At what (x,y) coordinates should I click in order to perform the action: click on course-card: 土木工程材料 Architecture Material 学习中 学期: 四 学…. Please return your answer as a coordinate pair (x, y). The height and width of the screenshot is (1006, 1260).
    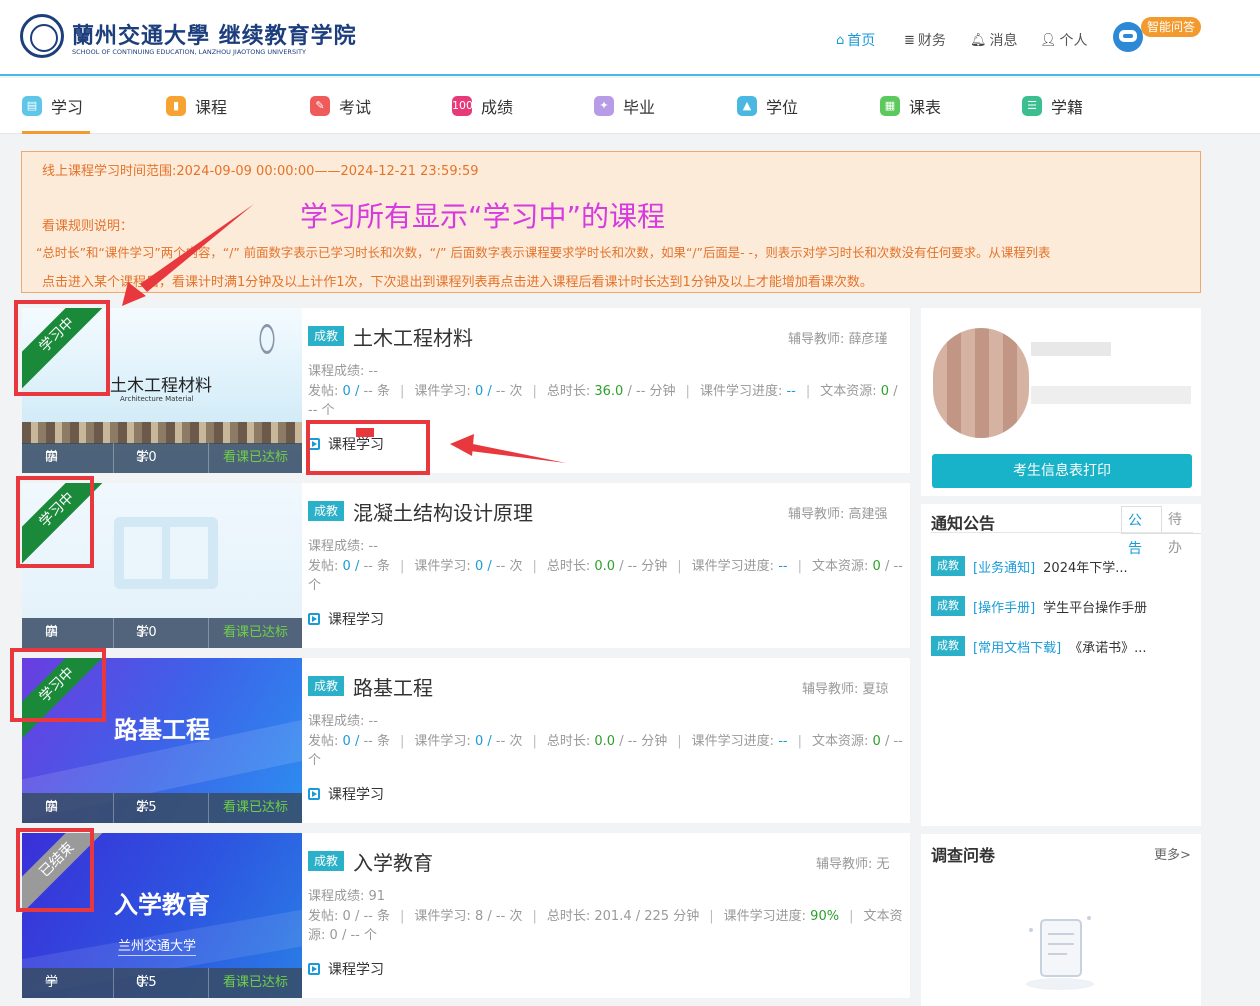
    Looking at the image, I should click on (466, 390).